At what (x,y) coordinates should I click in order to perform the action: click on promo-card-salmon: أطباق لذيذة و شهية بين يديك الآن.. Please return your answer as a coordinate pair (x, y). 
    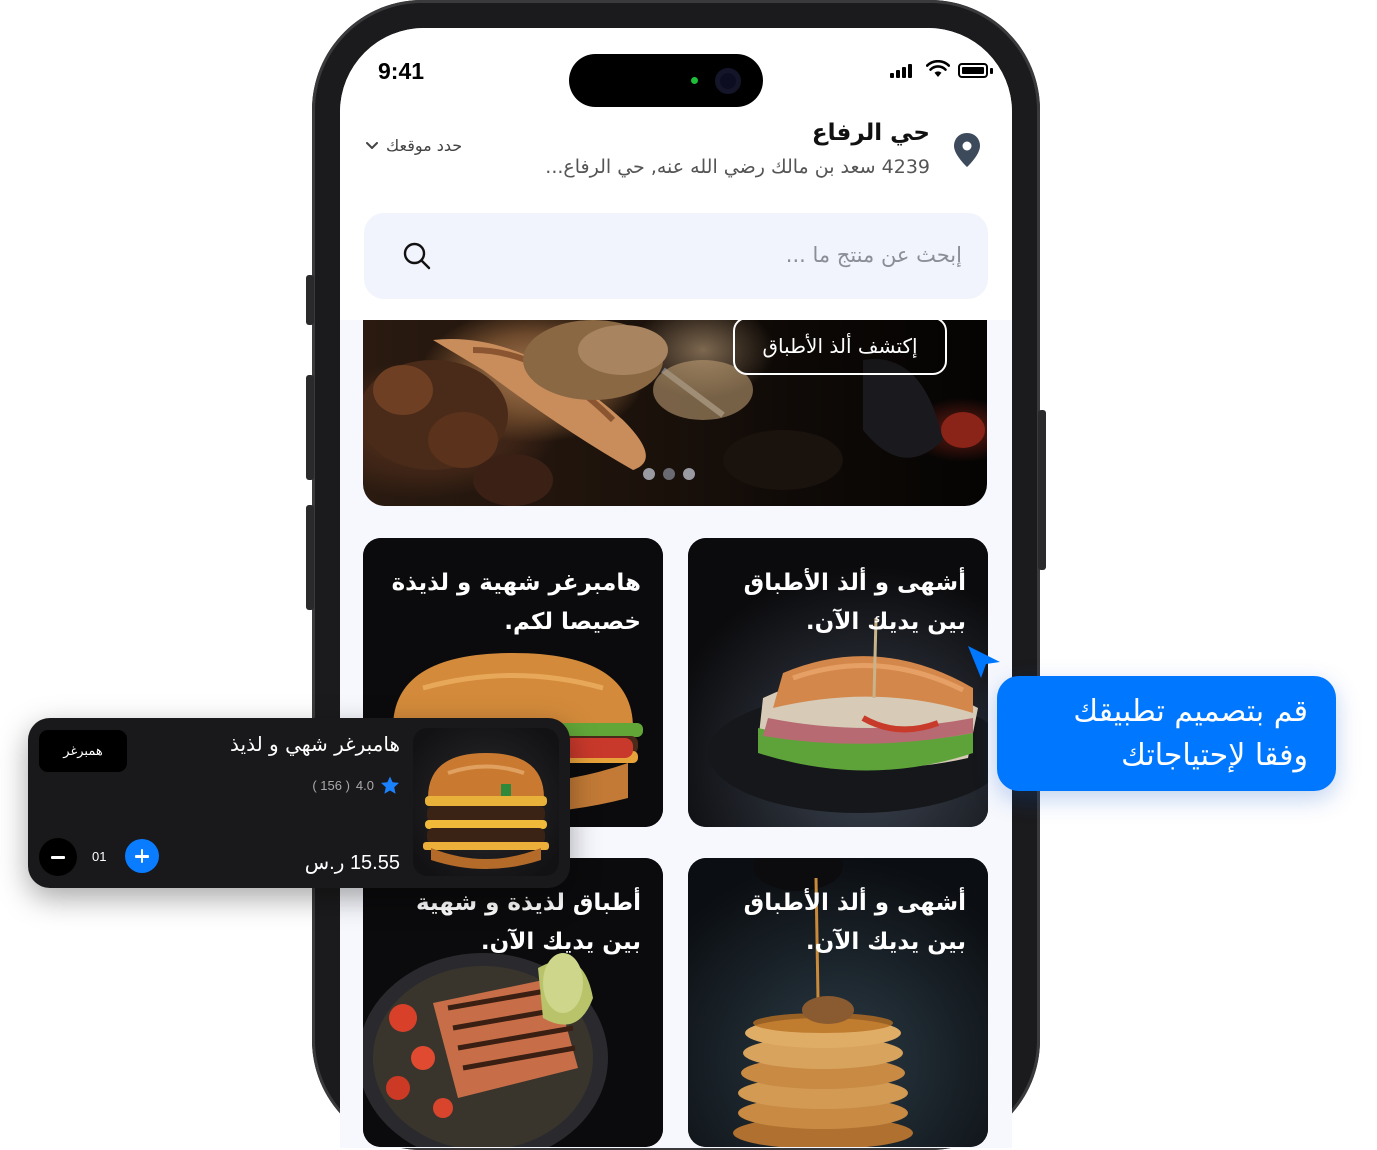
    Looking at the image, I should click on (513, 1002).